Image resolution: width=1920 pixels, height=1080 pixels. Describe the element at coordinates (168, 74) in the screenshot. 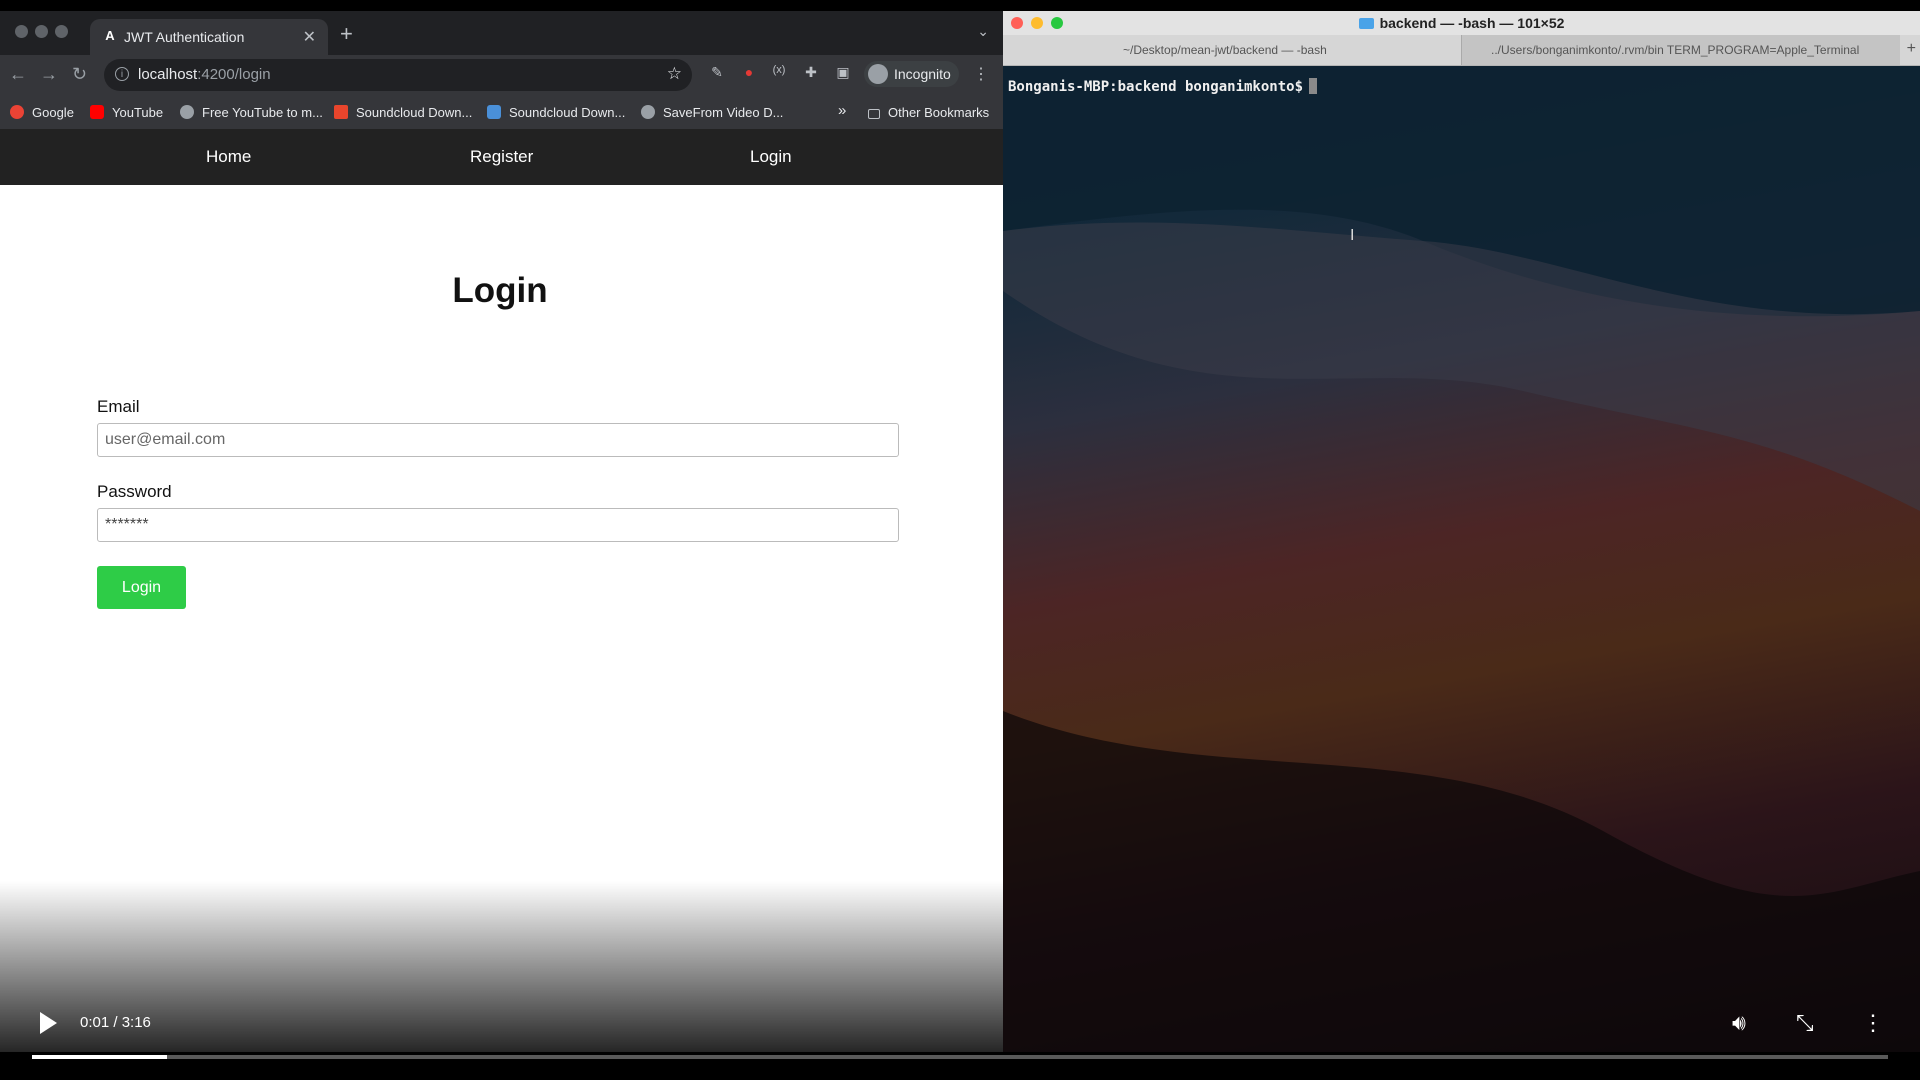

I see `url-host: localhost` at that location.